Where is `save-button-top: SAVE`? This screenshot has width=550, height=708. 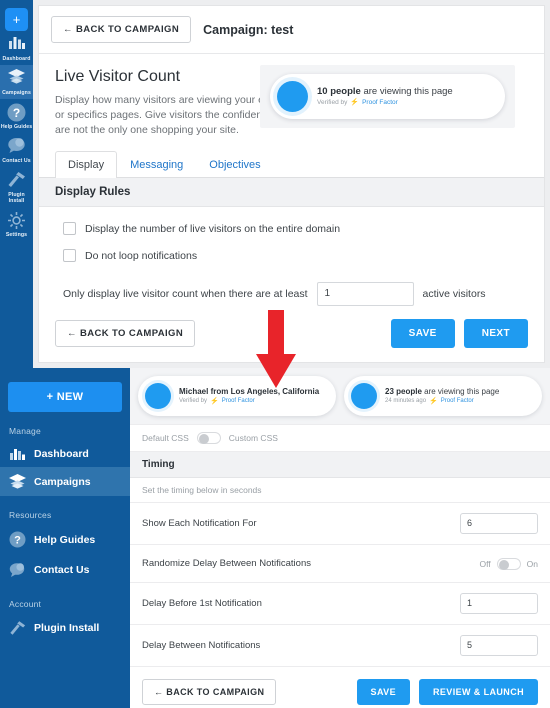 save-button-top: SAVE is located at coordinates (422, 333).